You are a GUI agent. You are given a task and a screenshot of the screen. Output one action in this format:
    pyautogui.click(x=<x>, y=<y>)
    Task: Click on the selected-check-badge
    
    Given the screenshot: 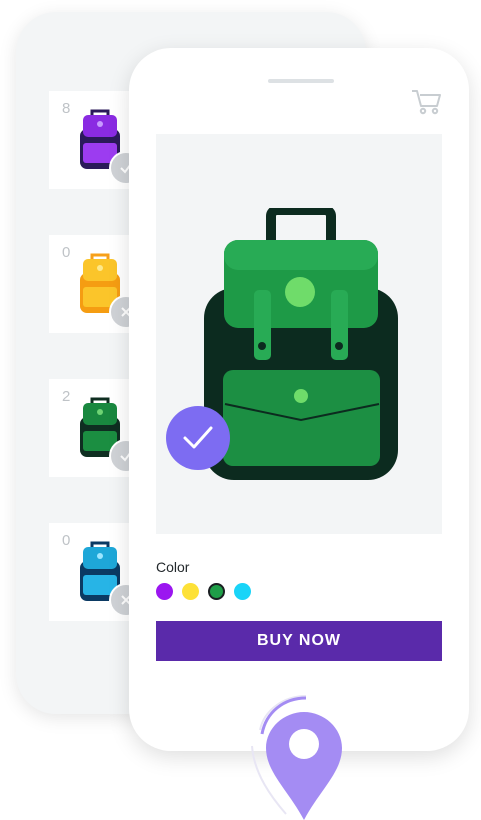 What is the action you would take?
    pyautogui.click(x=198, y=438)
    